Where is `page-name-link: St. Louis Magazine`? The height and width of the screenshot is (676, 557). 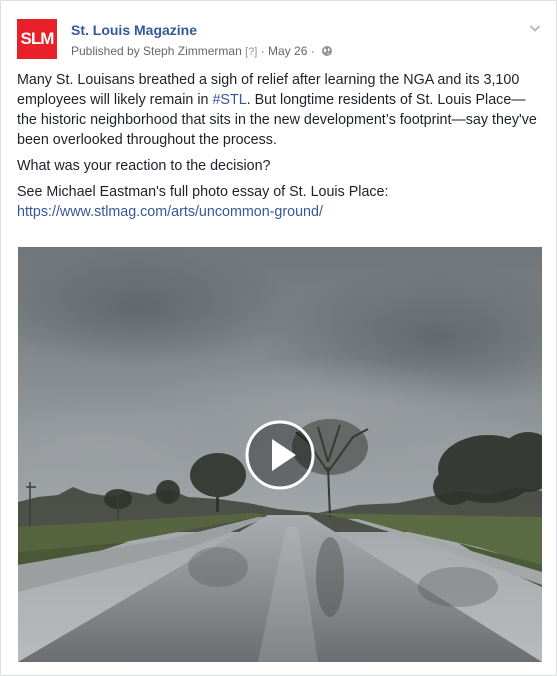
page-name-link: St. Louis Magazine is located at coordinates (134, 30).